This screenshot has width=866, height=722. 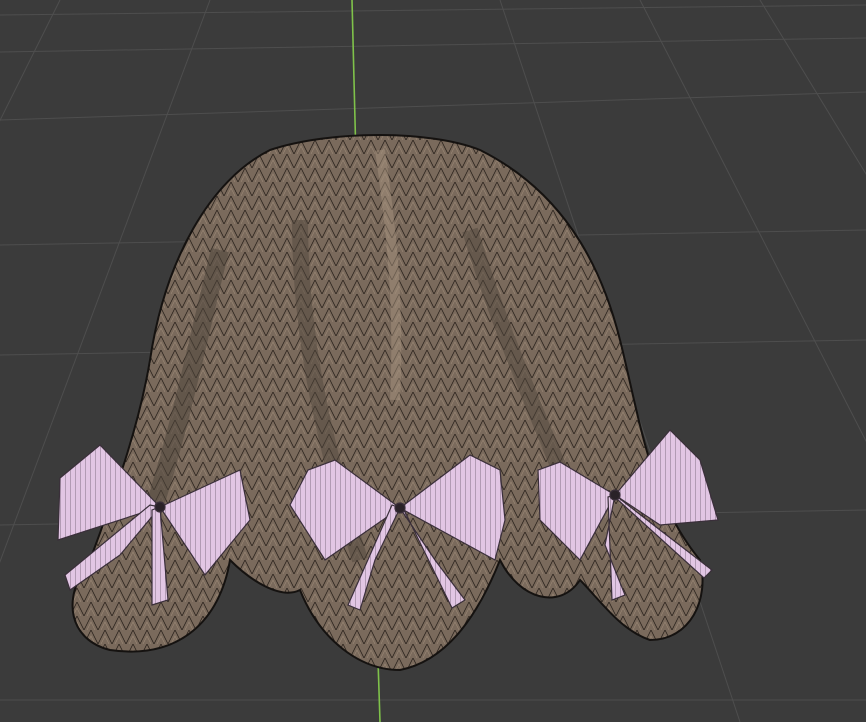 I want to click on bow-left-knot, so click(x=160, y=507).